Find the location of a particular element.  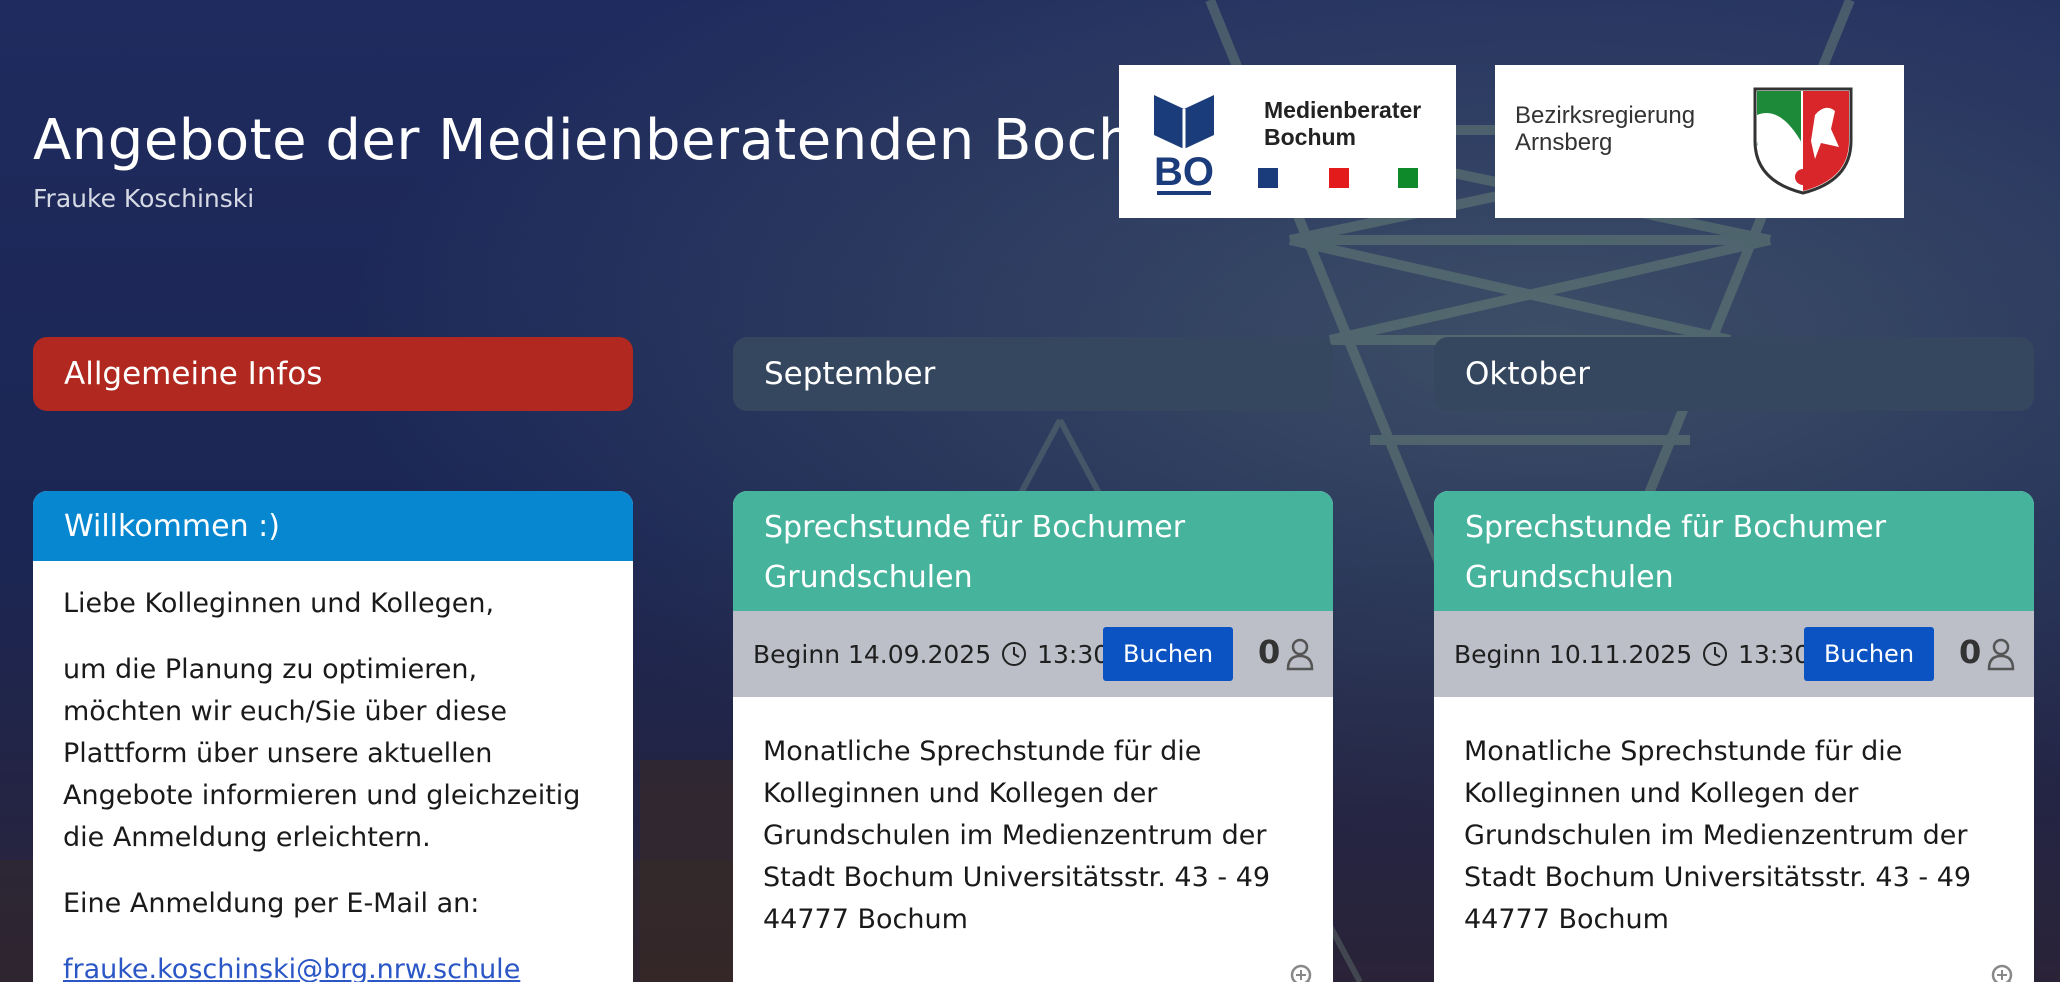

welcome-greeting: Liebe Kolleginnen und Kollegen, is located at coordinates (279, 603).